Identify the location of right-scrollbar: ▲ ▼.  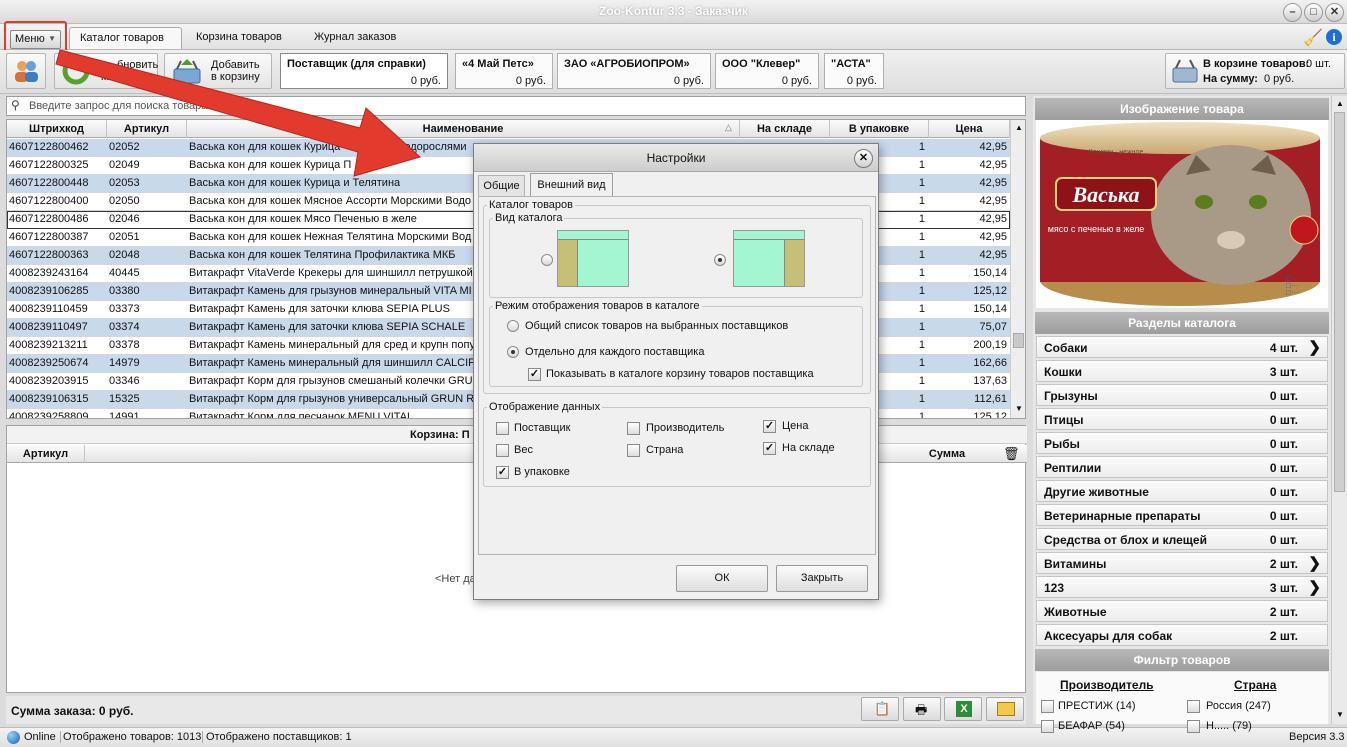
(1339, 410).